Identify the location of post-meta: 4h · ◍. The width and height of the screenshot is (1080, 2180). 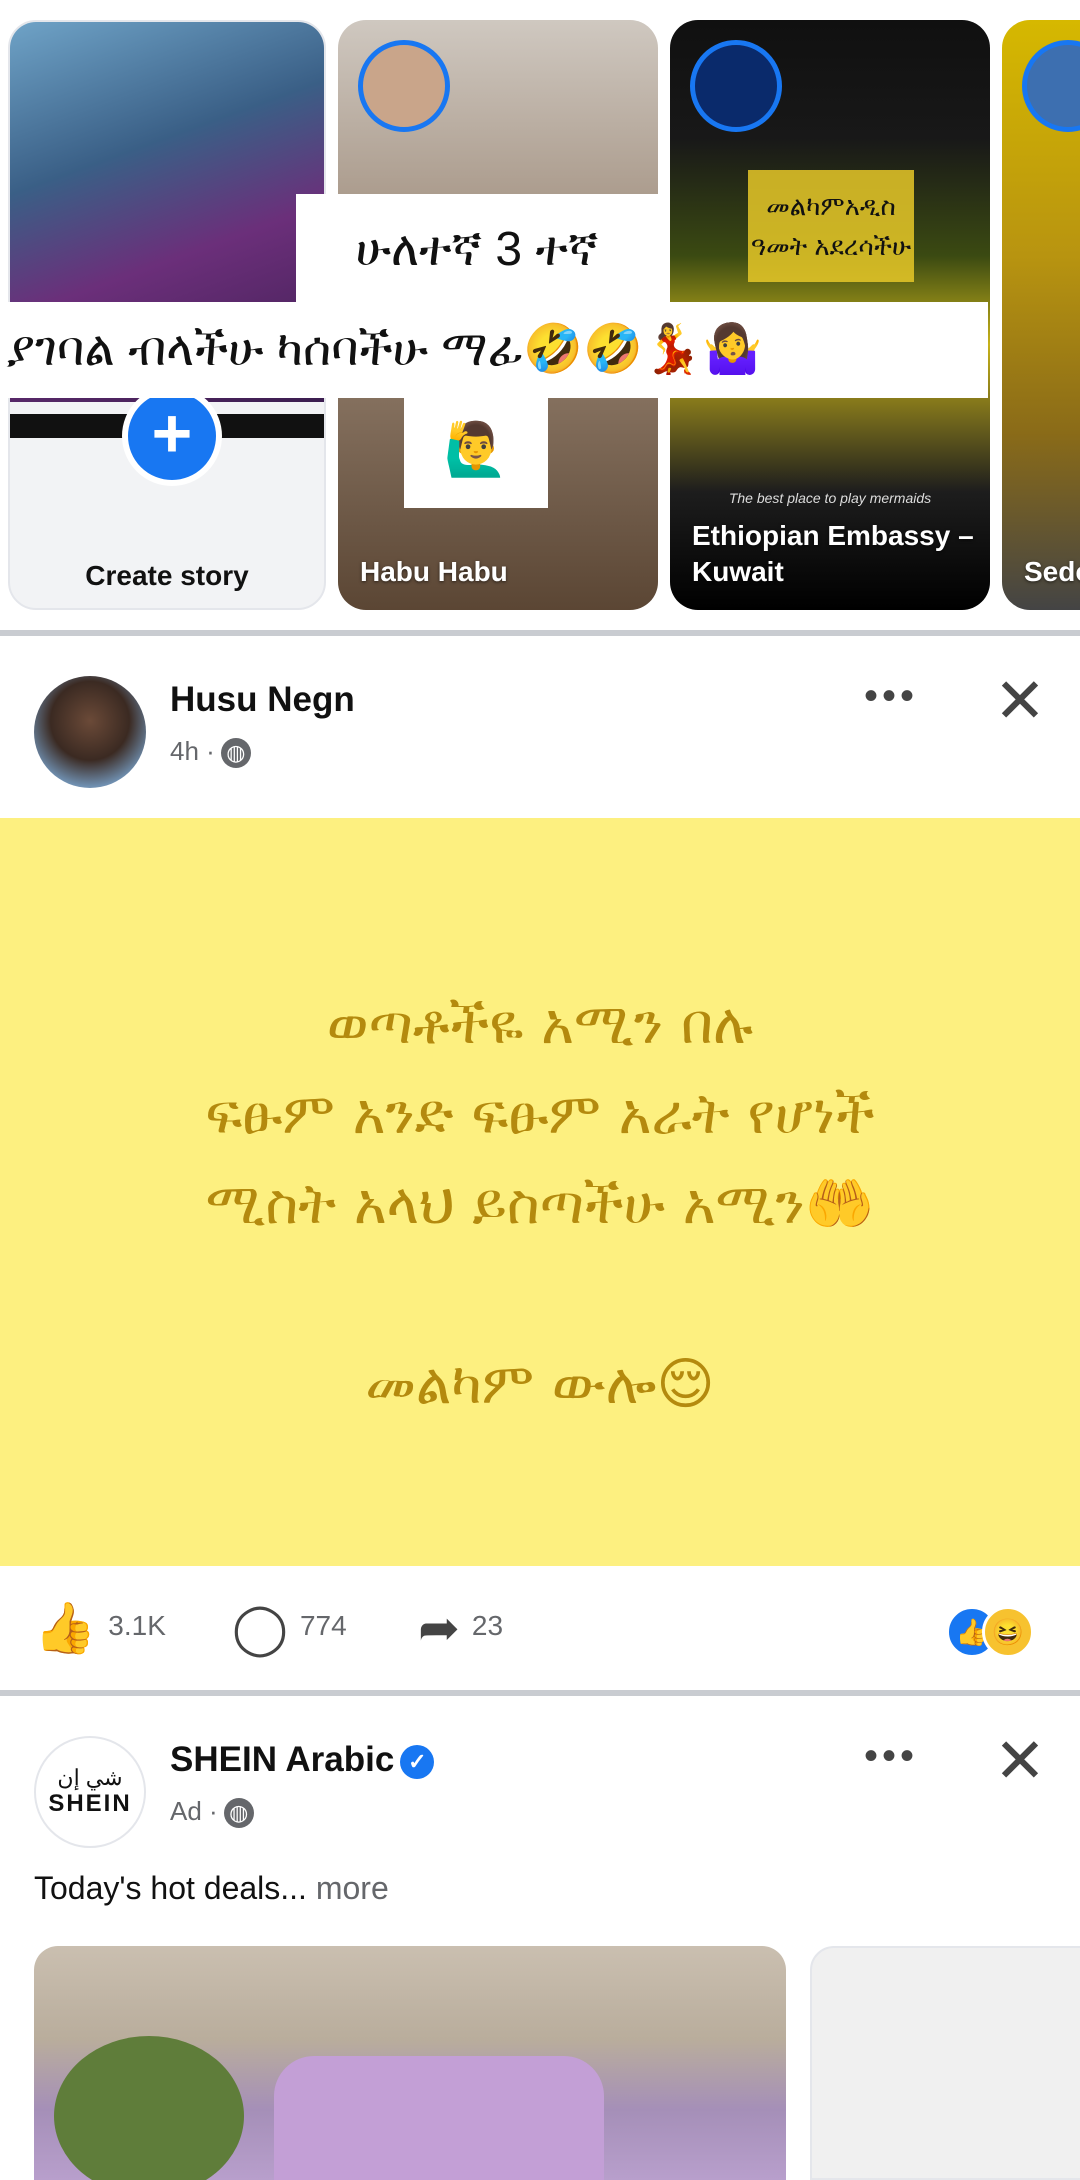
(210, 752).